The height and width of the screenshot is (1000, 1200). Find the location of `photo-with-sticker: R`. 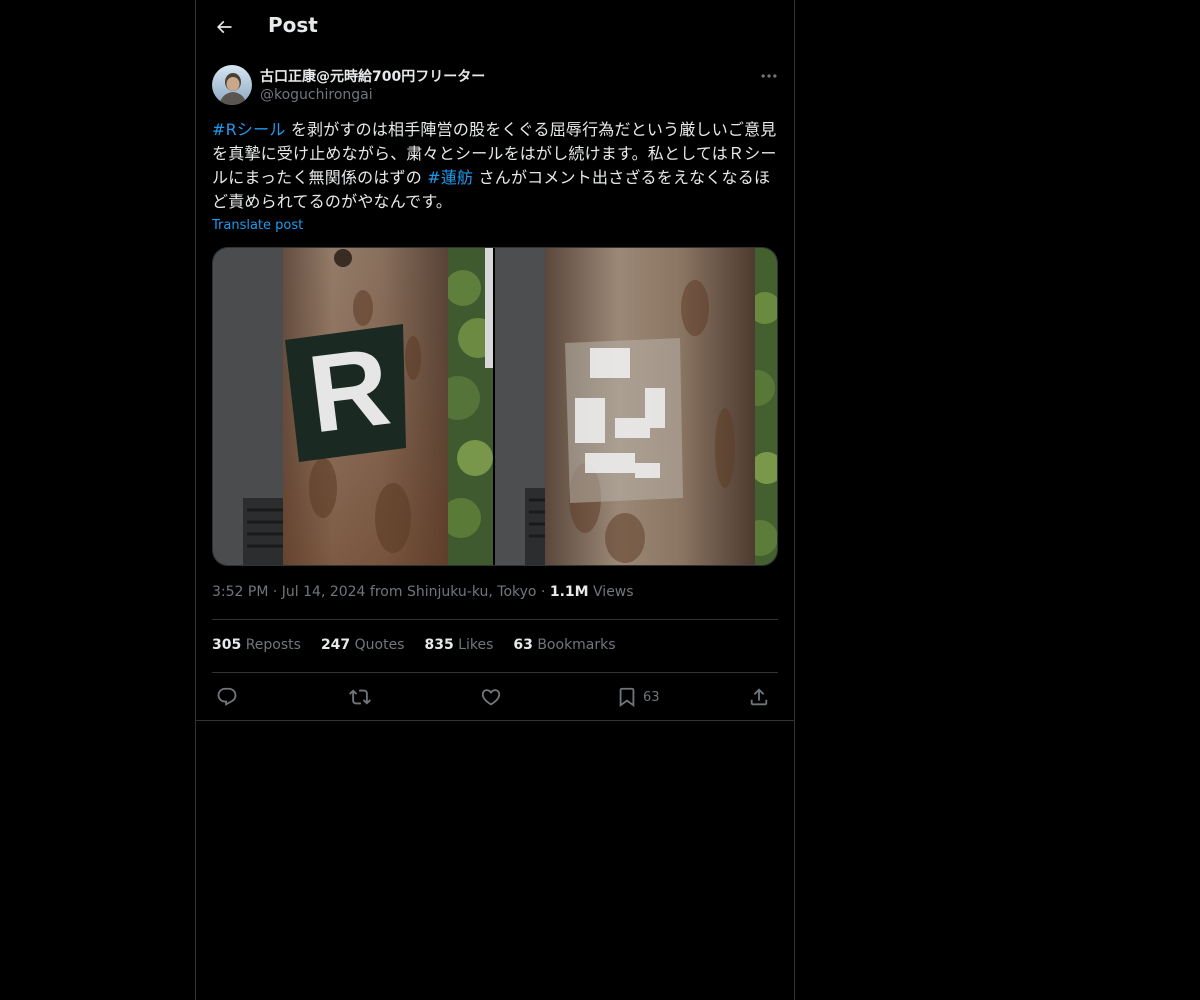

photo-with-sticker: R is located at coordinates (353, 406).